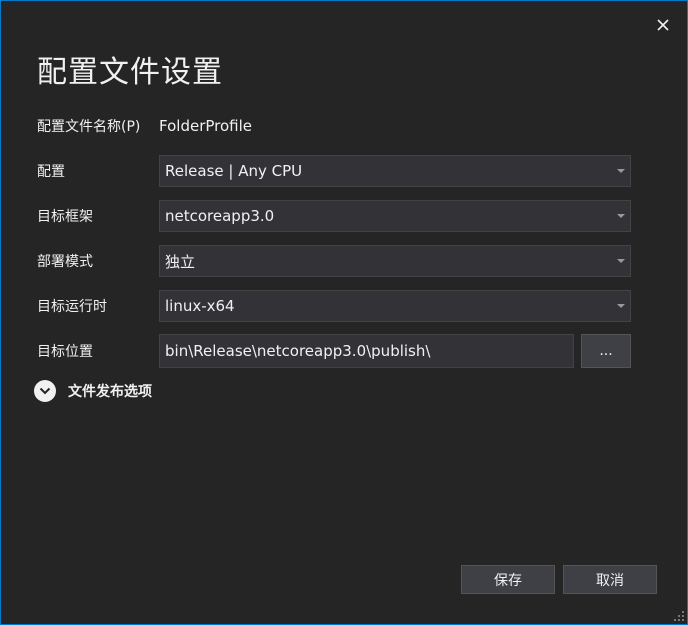  I want to click on save-button: 保存, so click(508, 579).